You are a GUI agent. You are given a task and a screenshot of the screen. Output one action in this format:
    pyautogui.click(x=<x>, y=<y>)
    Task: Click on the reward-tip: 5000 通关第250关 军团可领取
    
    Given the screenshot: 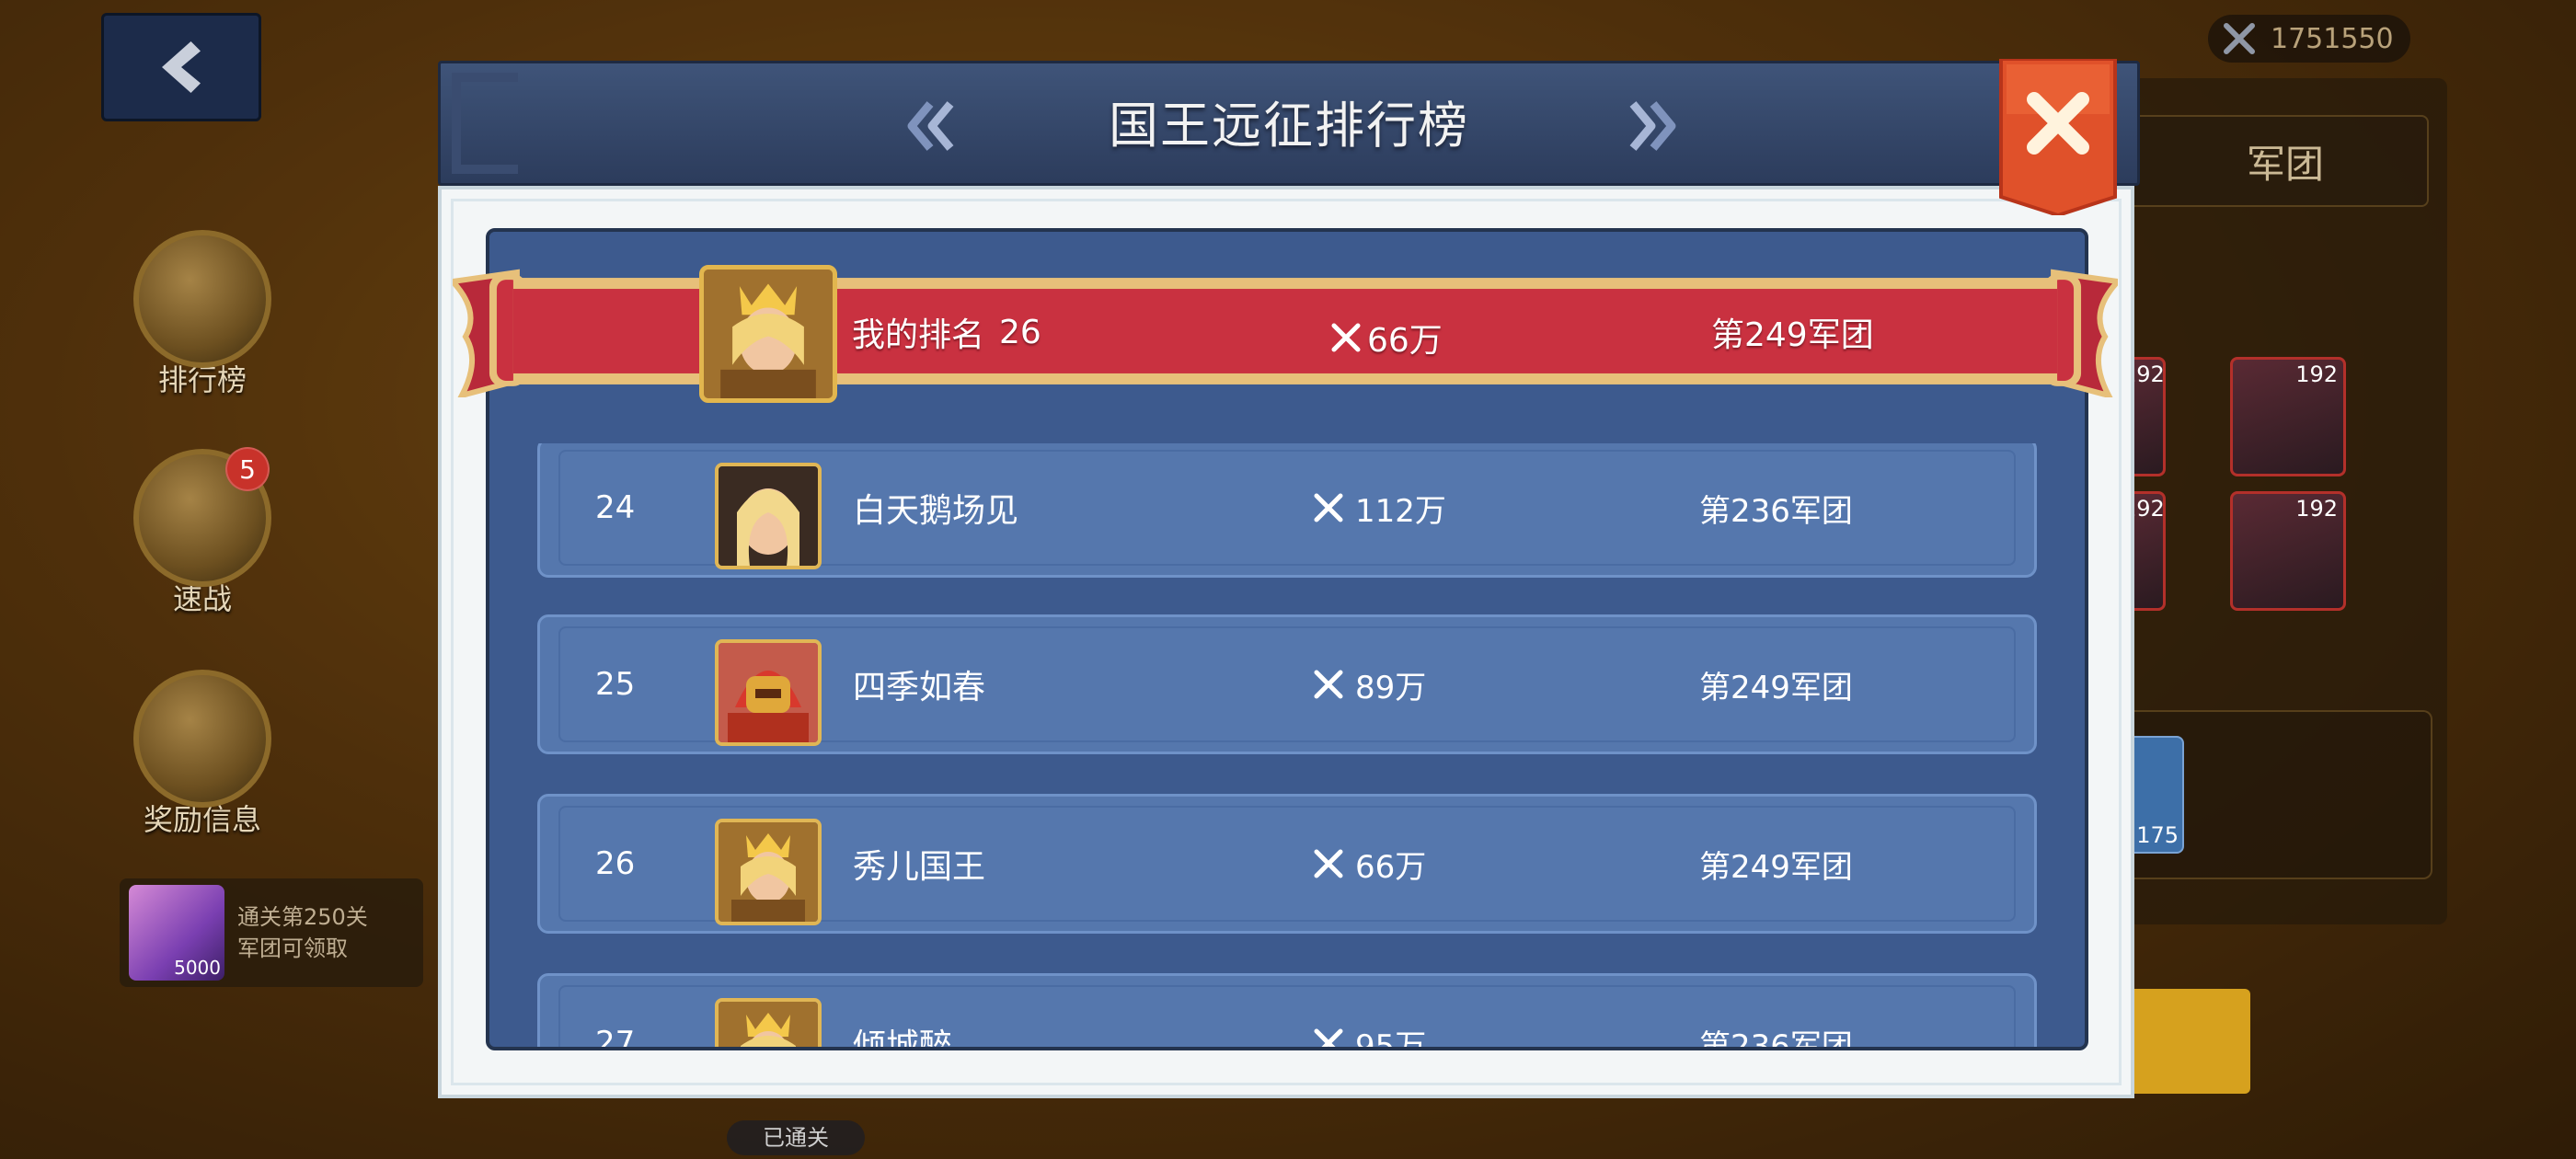 What is the action you would take?
    pyautogui.click(x=271, y=932)
    